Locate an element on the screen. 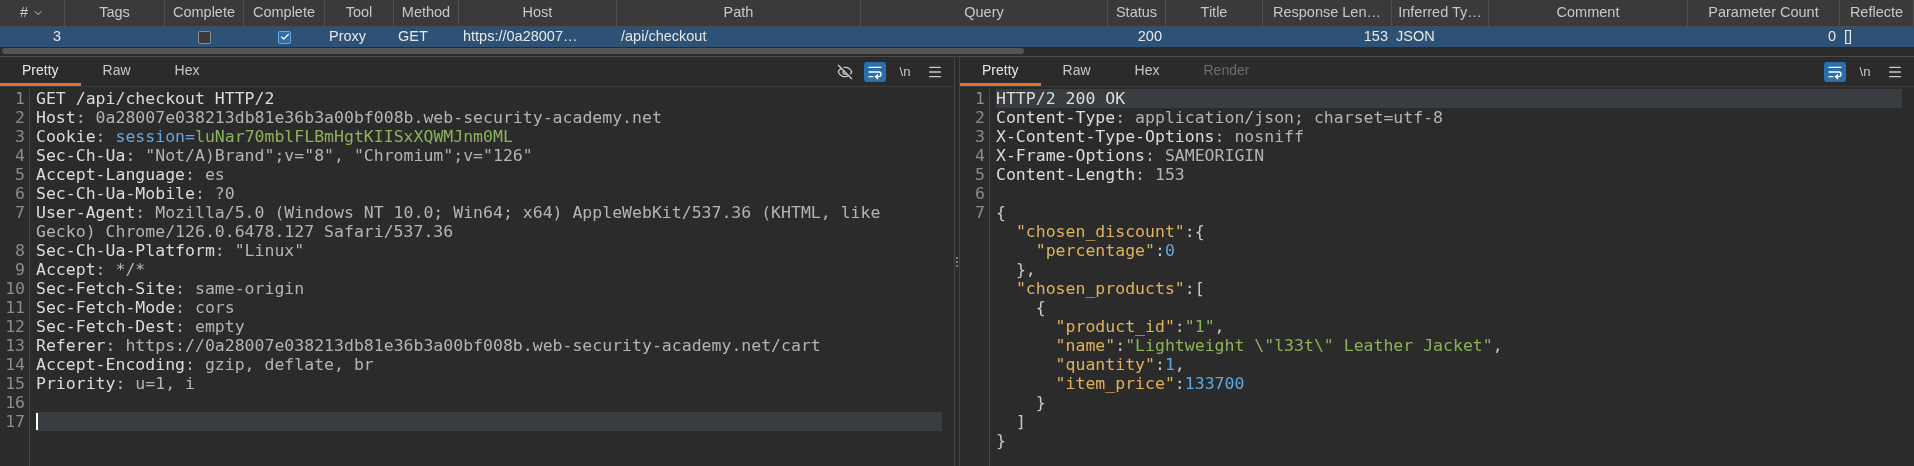 The image size is (1914, 466). code-line: User-Agent: Mozilla/5.0 (Windows NT 10.0; Win64; x64) AppleWebKit/537.36 (KHTML, like Gecko) Chrome/126.0.6478.127 Safari/537.36 is located at coordinates (459, 222).